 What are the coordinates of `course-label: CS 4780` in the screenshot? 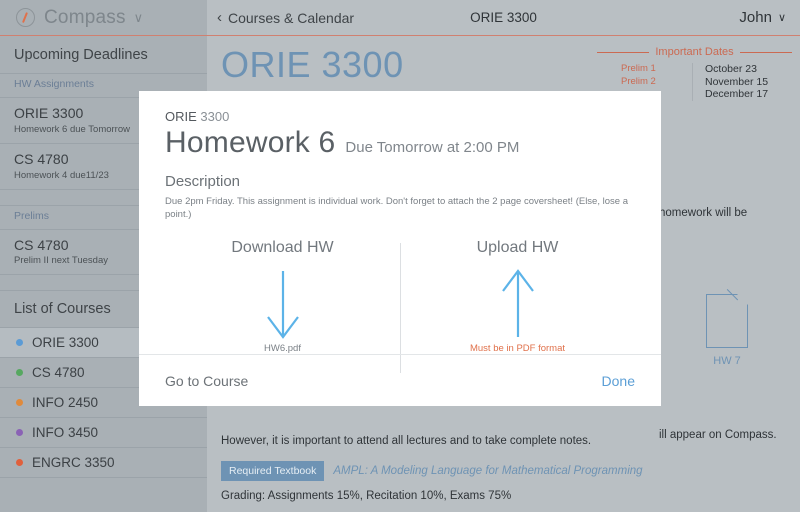 It's located at (58, 373).